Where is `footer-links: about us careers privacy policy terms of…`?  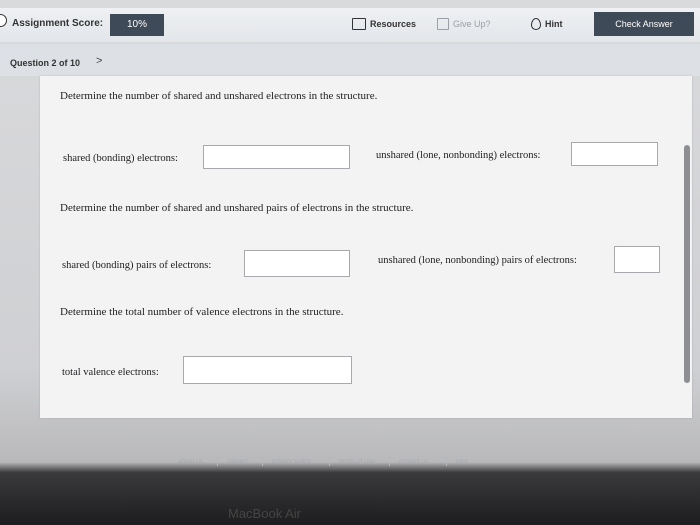
footer-links: about us careers privacy policy terms of… is located at coordinates (350, 464).